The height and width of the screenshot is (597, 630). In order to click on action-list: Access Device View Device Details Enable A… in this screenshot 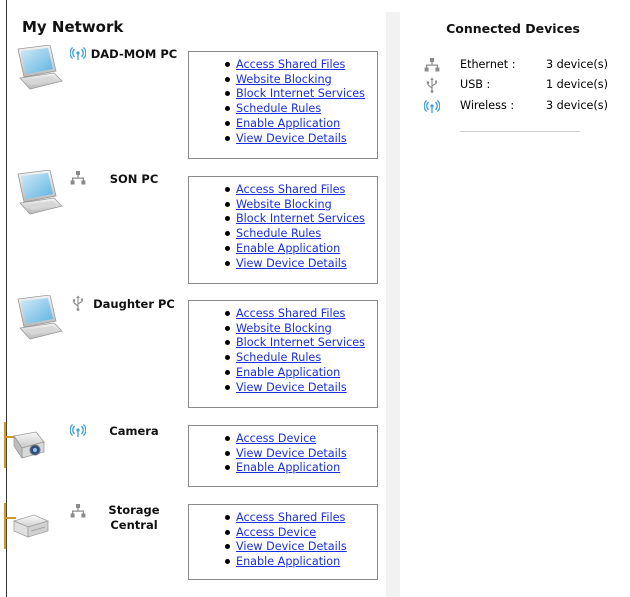, I will do `click(283, 454)`.